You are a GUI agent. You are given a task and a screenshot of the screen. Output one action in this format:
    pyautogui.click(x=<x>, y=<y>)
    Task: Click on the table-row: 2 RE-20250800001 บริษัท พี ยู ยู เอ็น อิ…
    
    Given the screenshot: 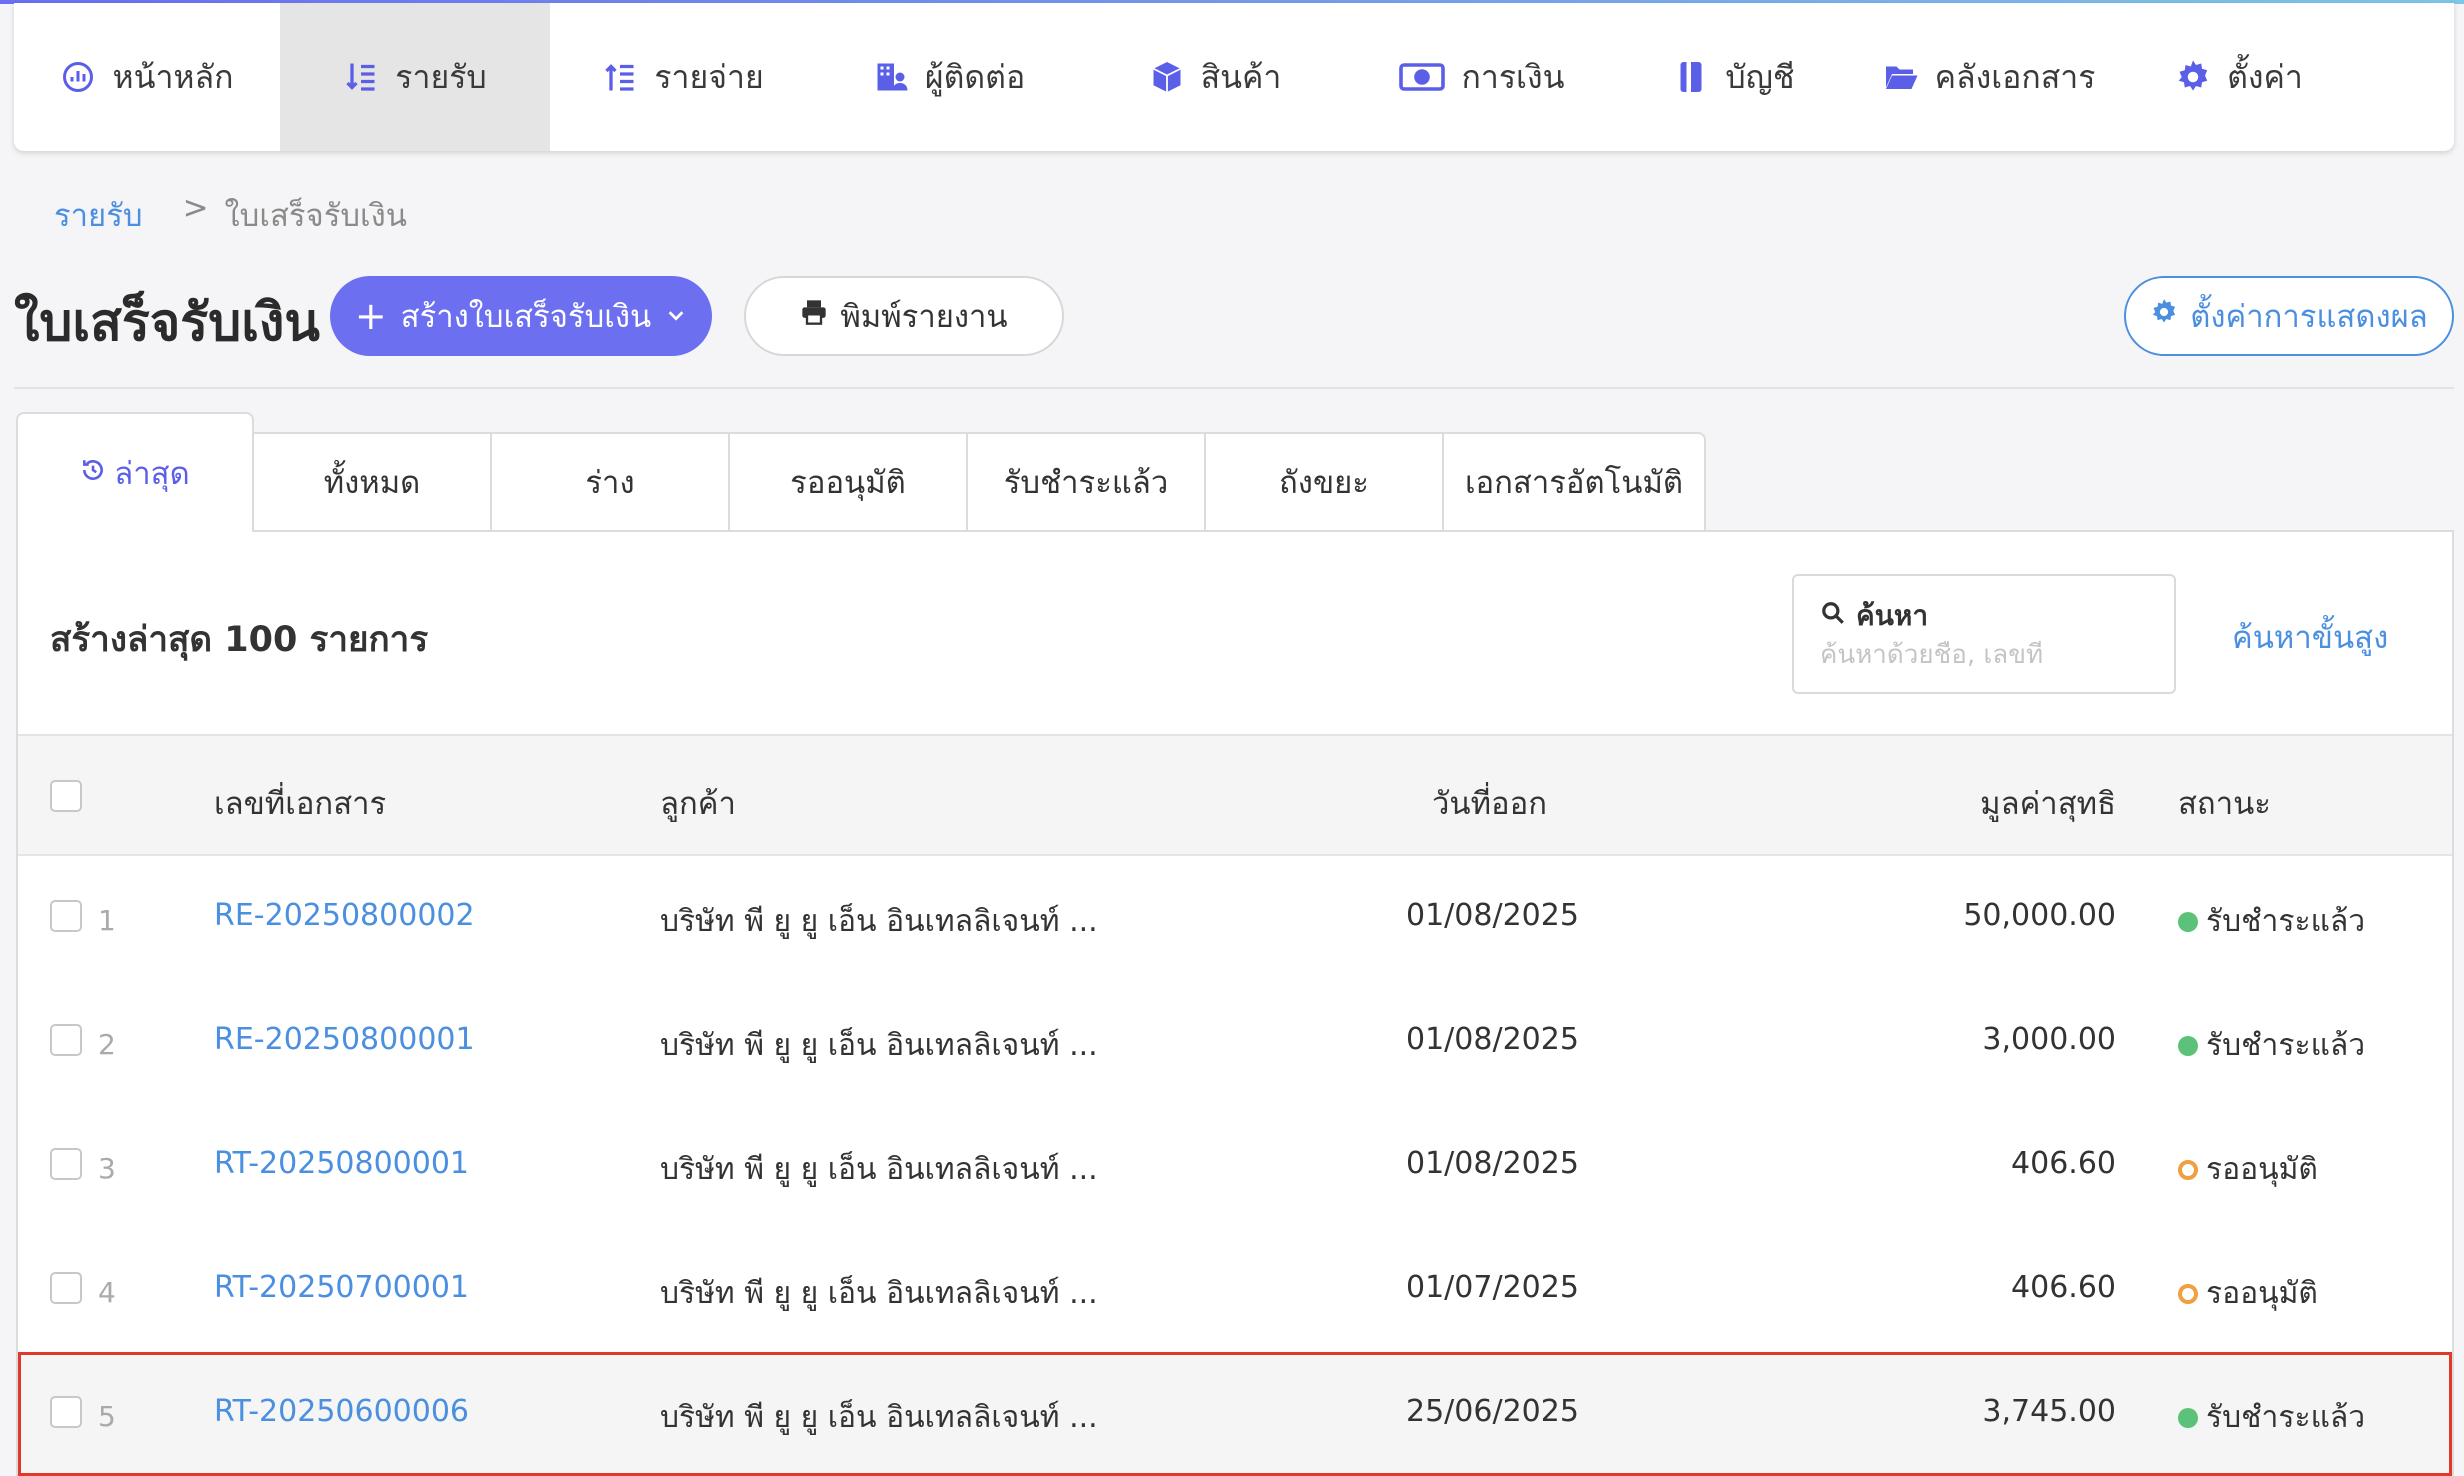 What is the action you would take?
    pyautogui.click(x=1235, y=1042)
    